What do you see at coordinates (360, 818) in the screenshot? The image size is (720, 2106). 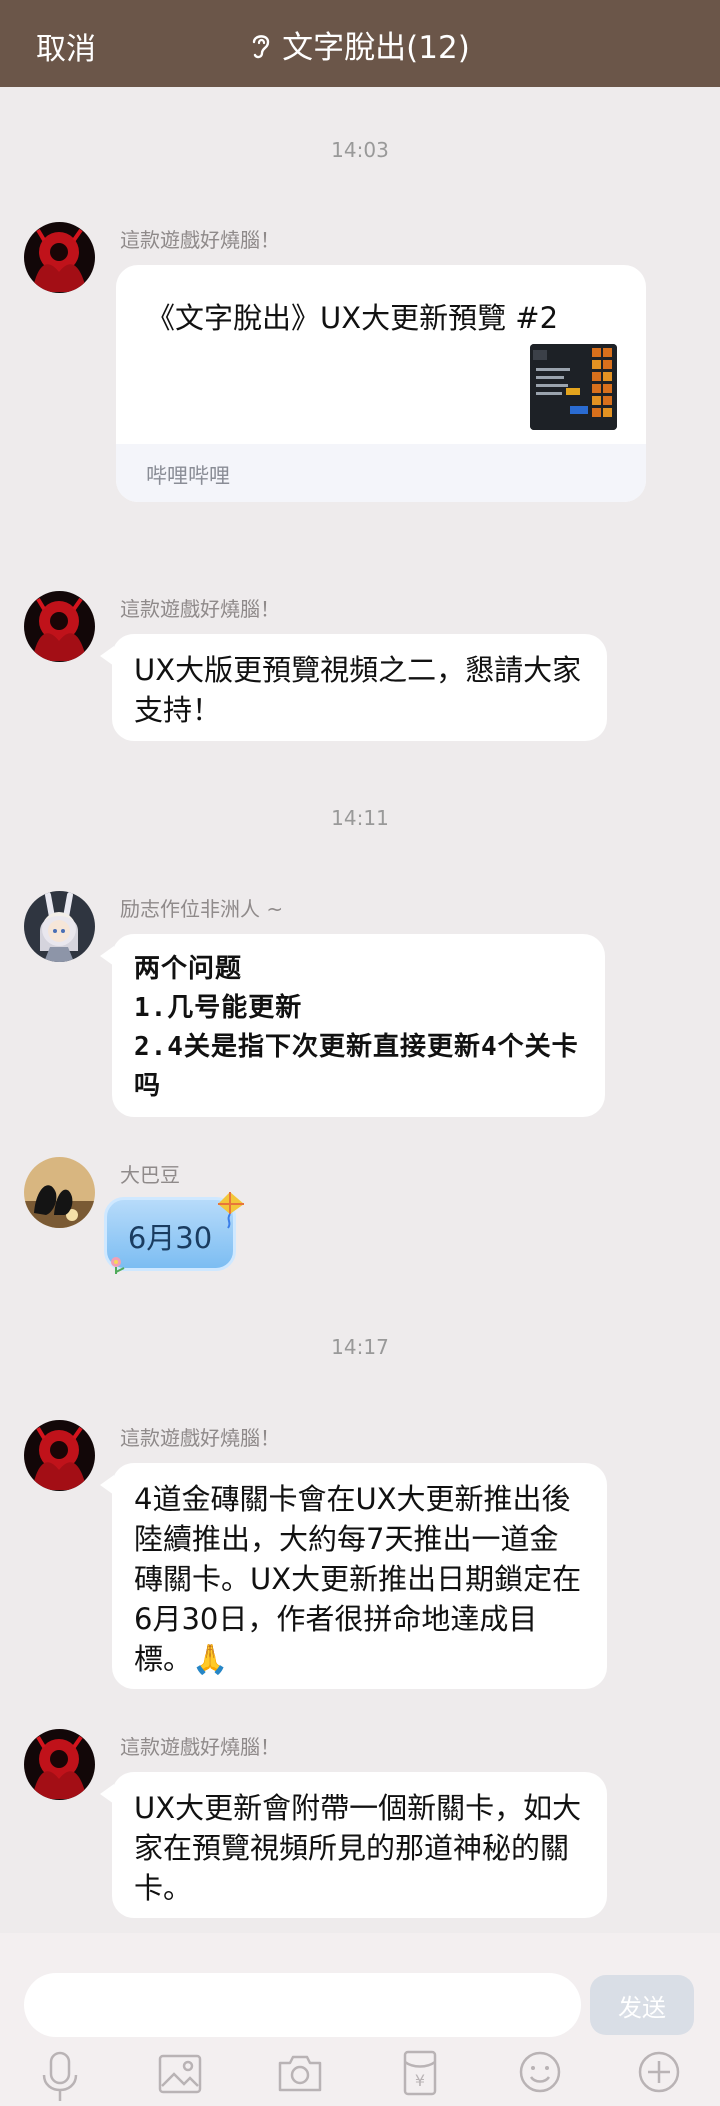 I see `timestamp: 14:11` at bounding box center [360, 818].